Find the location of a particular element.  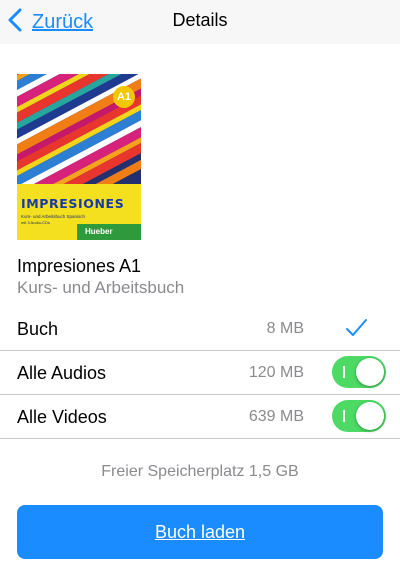

download-label: Buch is located at coordinates (38, 329).